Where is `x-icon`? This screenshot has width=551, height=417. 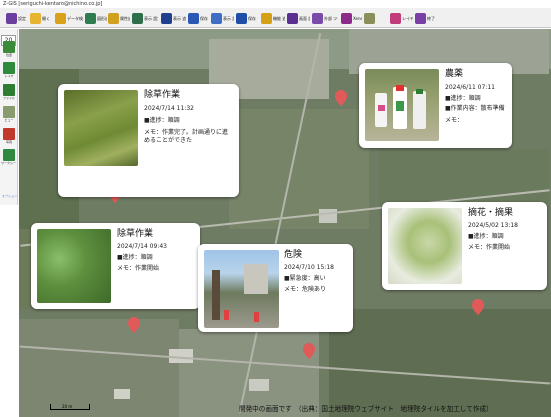 x-icon is located at coordinates (346, 18).